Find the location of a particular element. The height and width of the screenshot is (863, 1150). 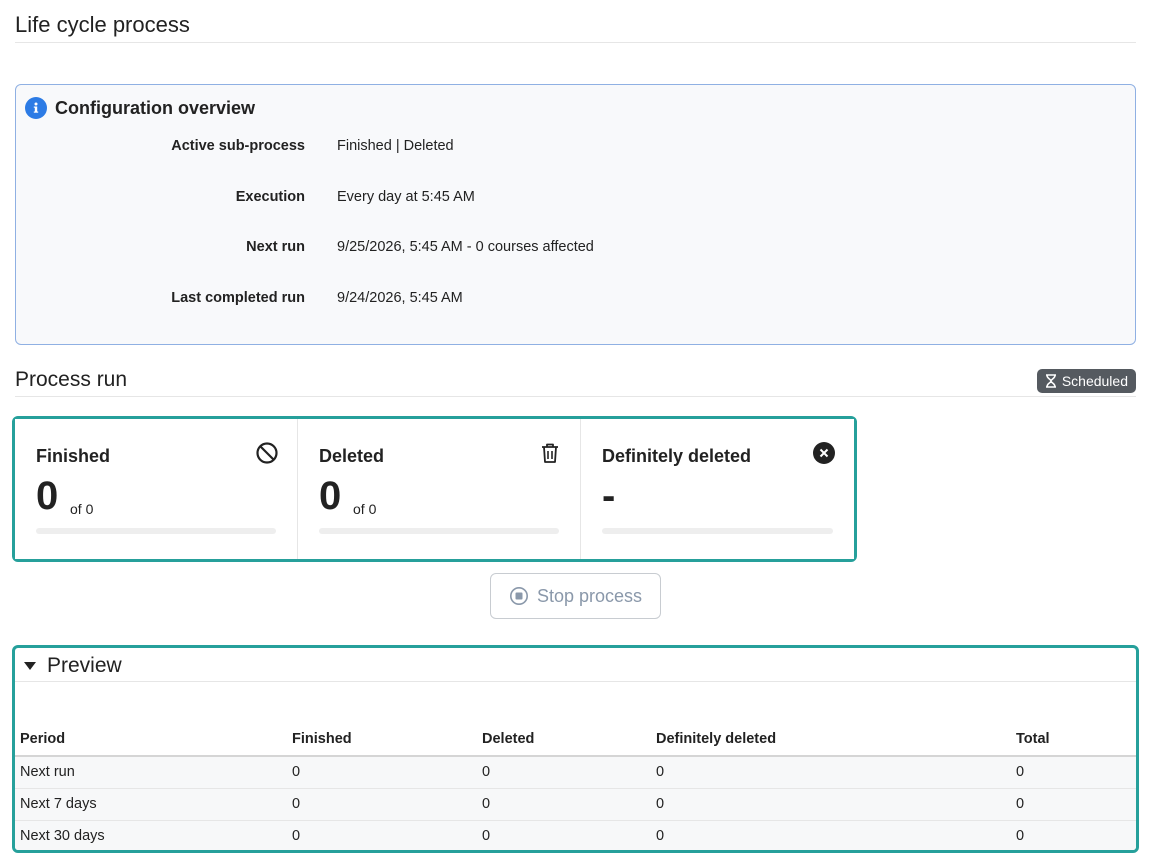

card-count: - is located at coordinates (609, 496).